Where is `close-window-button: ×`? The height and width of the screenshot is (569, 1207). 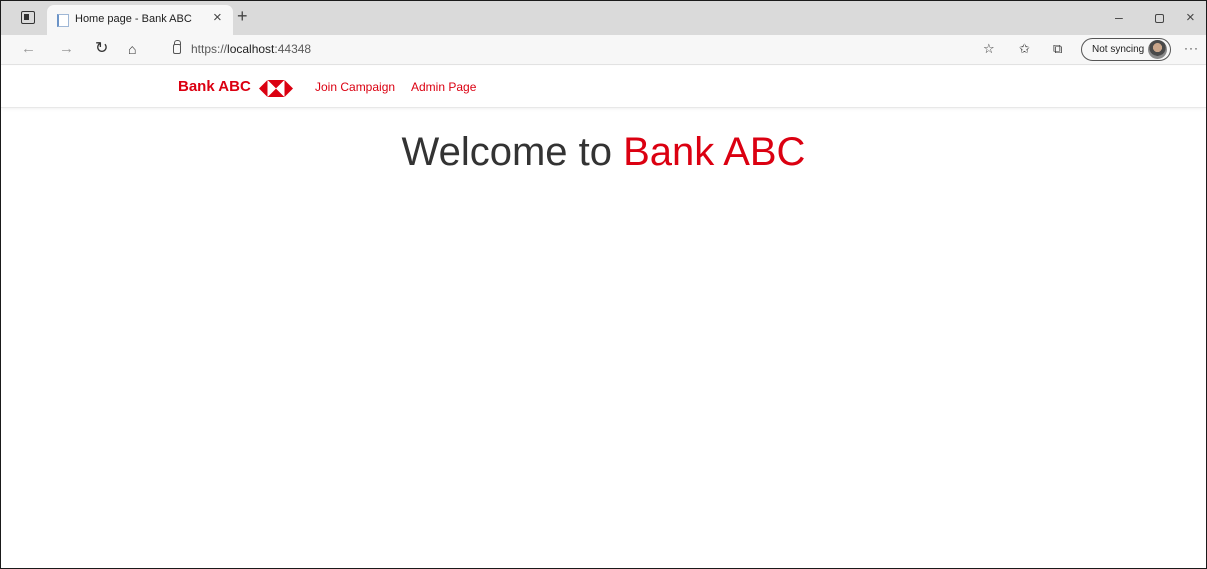 close-window-button: × is located at coordinates (1190, 17).